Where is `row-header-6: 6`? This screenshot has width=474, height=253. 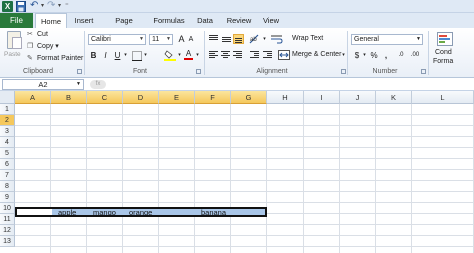
row-header-6: 6 is located at coordinates (7, 164).